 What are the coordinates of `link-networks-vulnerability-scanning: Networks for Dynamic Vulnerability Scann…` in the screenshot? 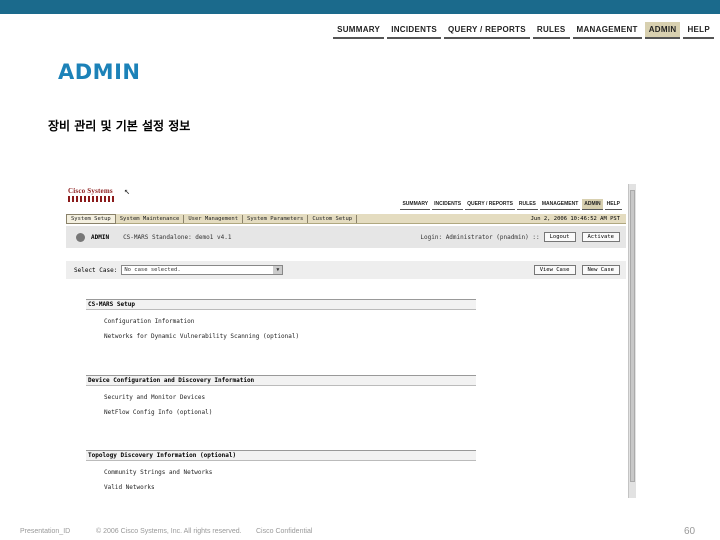 It's located at (281, 336).